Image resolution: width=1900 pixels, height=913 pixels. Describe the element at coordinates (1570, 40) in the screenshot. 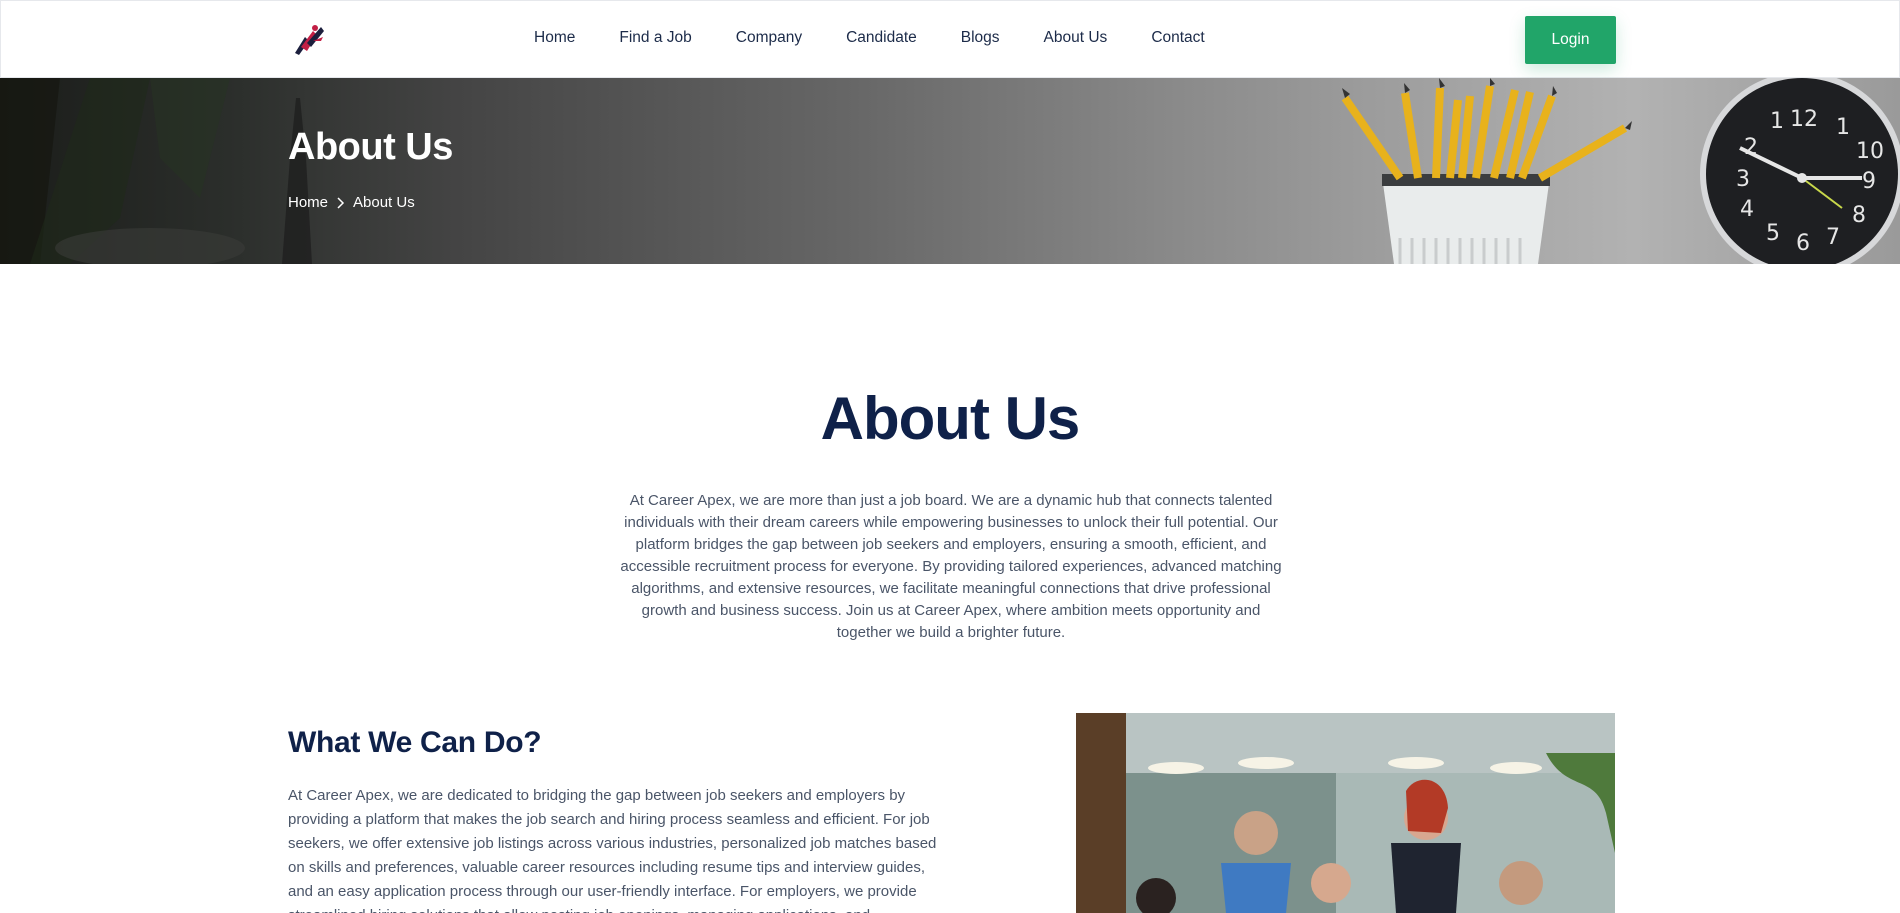

I see `login-button: Login` at that location.